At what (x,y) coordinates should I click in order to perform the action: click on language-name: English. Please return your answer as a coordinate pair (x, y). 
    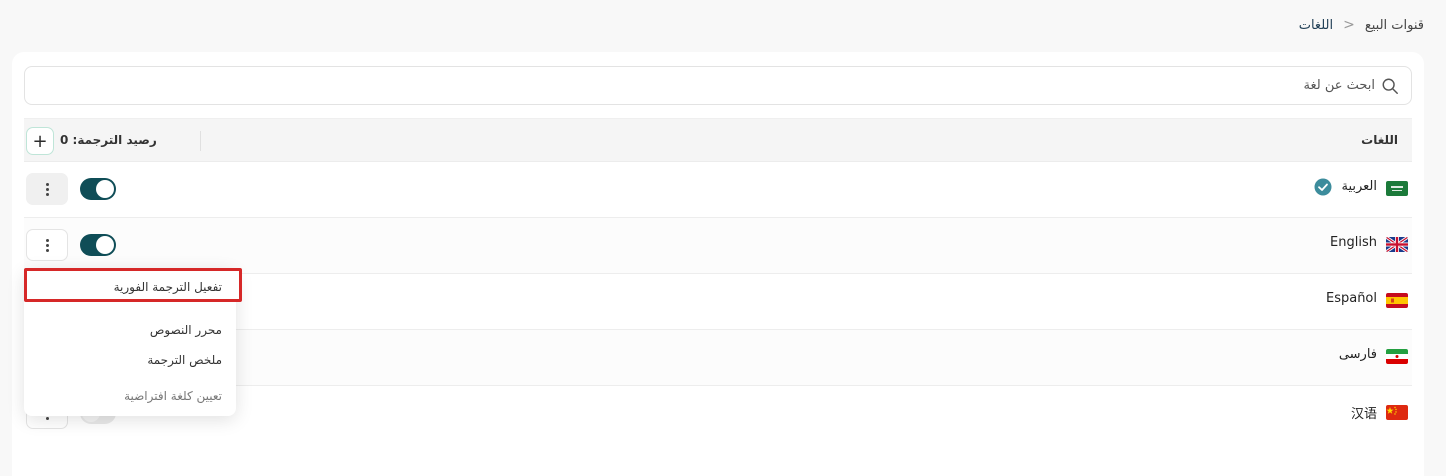
    Looking at the image, I should click on (1353, 242).